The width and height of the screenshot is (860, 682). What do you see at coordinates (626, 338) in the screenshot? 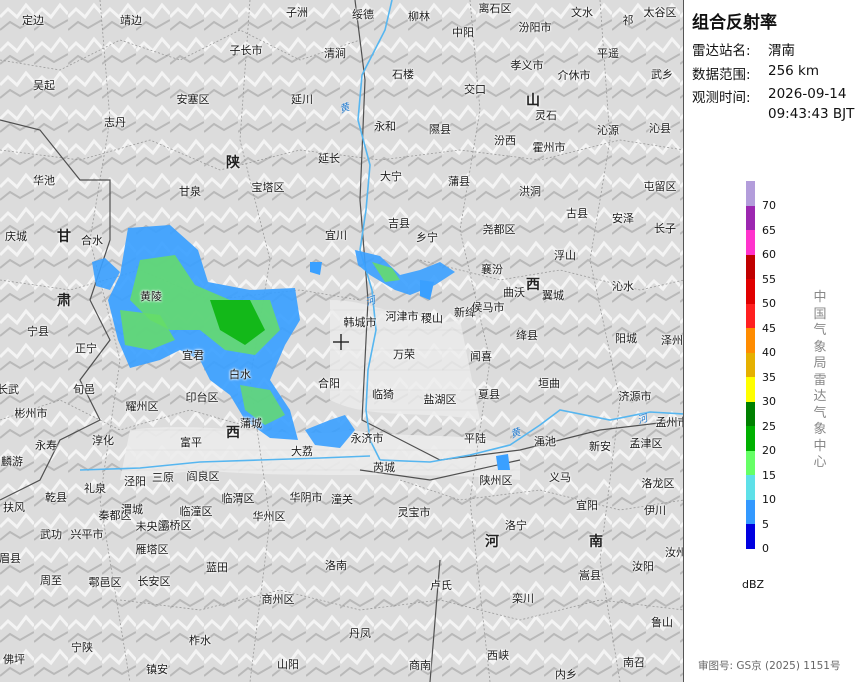
I see `place-label: 阳城` at bounding box center [626, 338].